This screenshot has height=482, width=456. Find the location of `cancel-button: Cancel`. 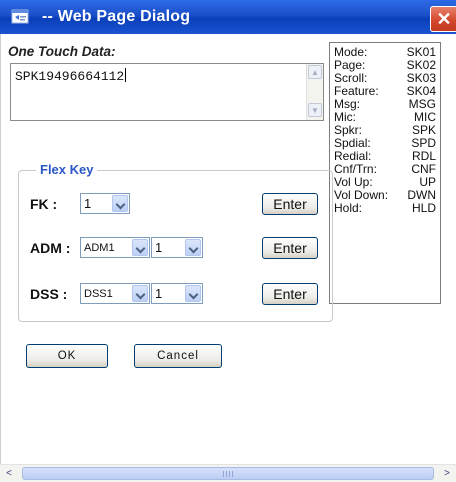

cancel-button: Cancel is located at coordinates (178, 356).